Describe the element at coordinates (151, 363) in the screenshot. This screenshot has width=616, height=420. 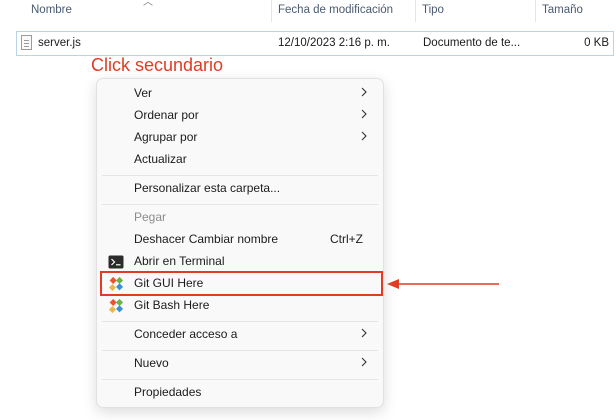
I see `menu-item-label: Nuevo` at that location.